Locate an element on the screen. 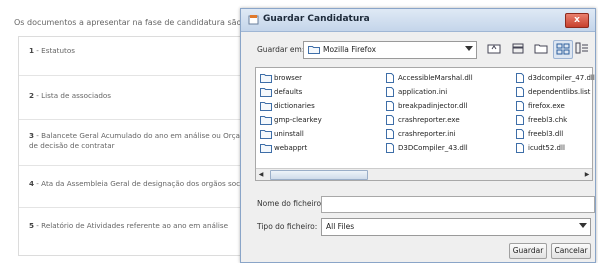 Image resolution: width=598 pixels, height=263 pixels. horizontal-scrollbar: ◀ ▶ is located at coordinates (424, 174).